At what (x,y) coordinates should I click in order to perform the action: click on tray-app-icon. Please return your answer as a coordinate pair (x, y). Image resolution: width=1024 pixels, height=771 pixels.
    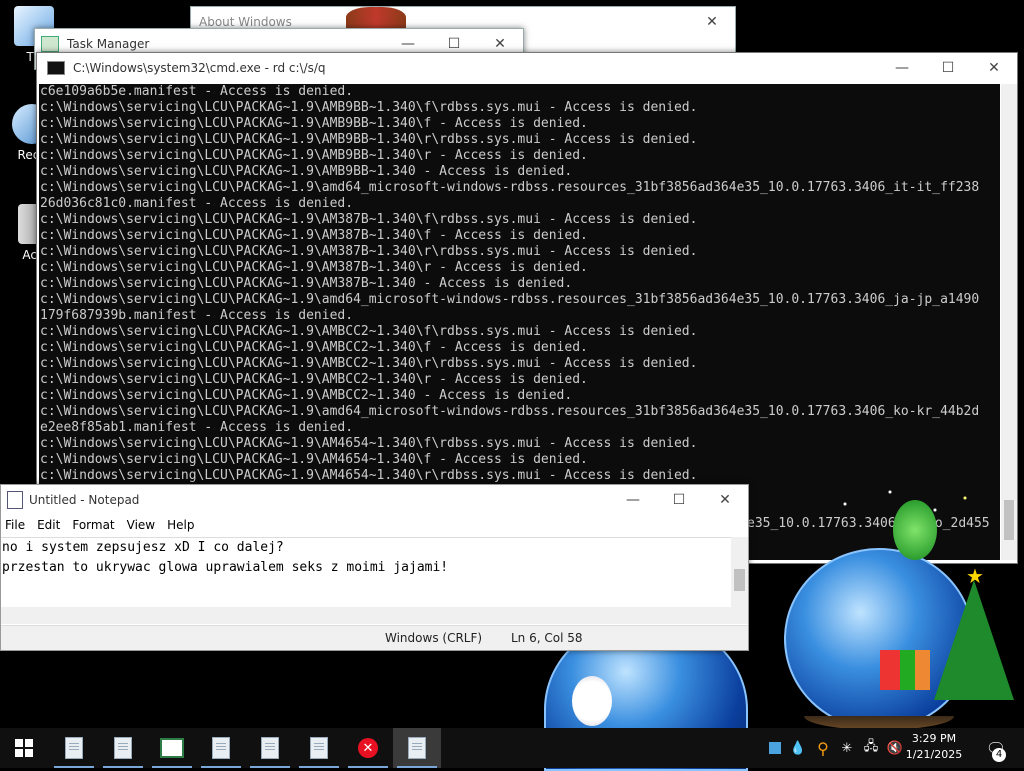
    Looking at the image, I should click on (775, 748).